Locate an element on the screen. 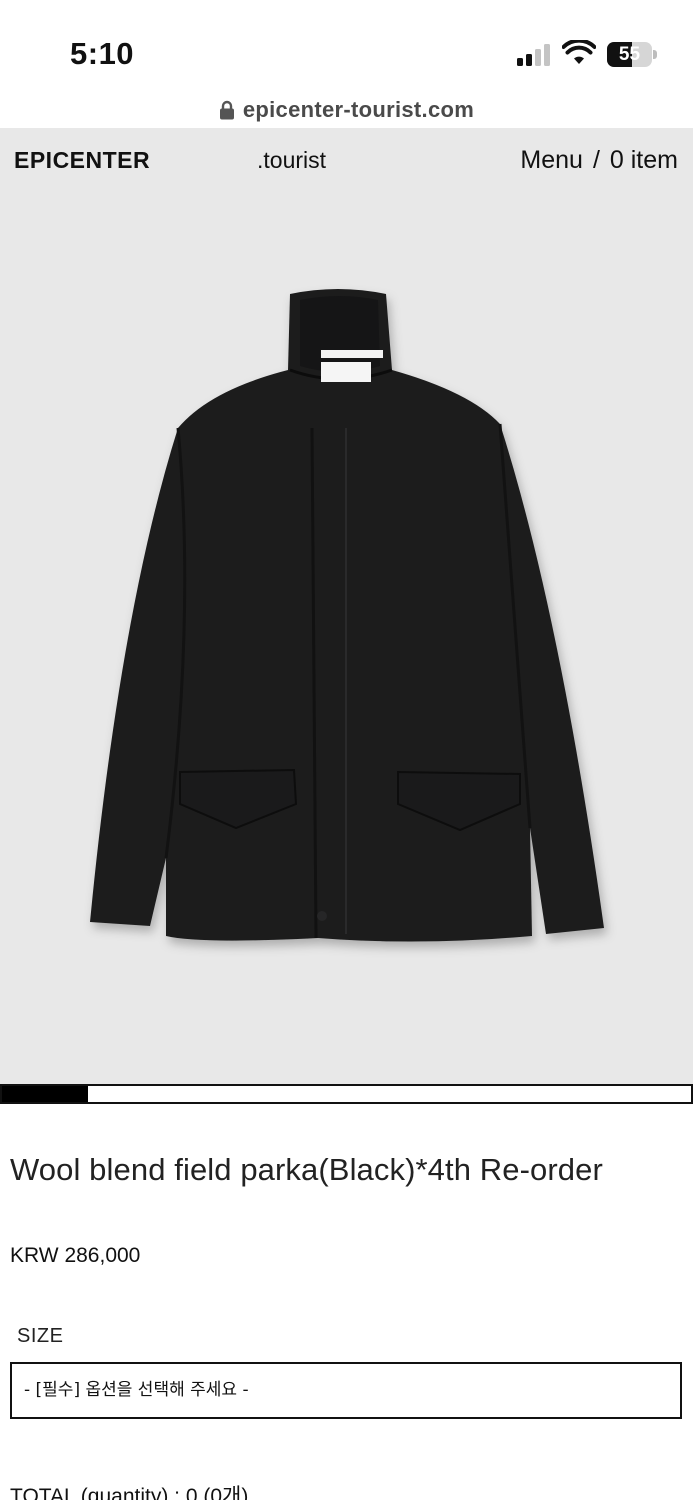 The image size is (693, 1500). site-header: EPICENTER .tourist Menu / 0 item is located at coordinates (346, 160).